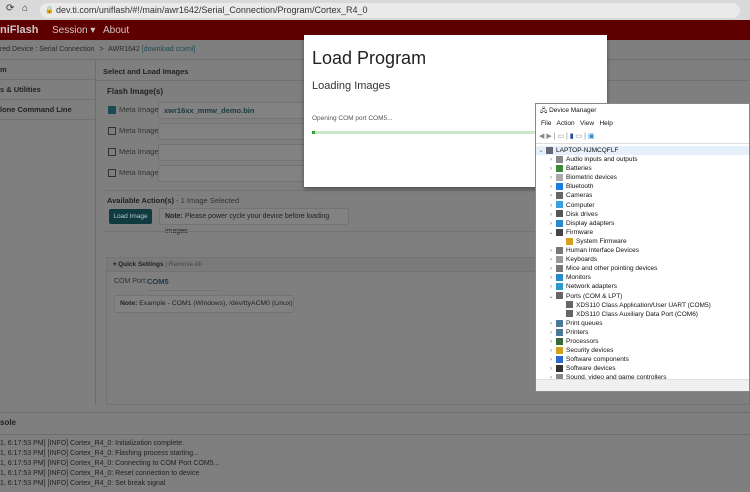  Describe the element at coordinates (112, 152) in the screenshot. I see `meta-image-3-checkbox` at that location.